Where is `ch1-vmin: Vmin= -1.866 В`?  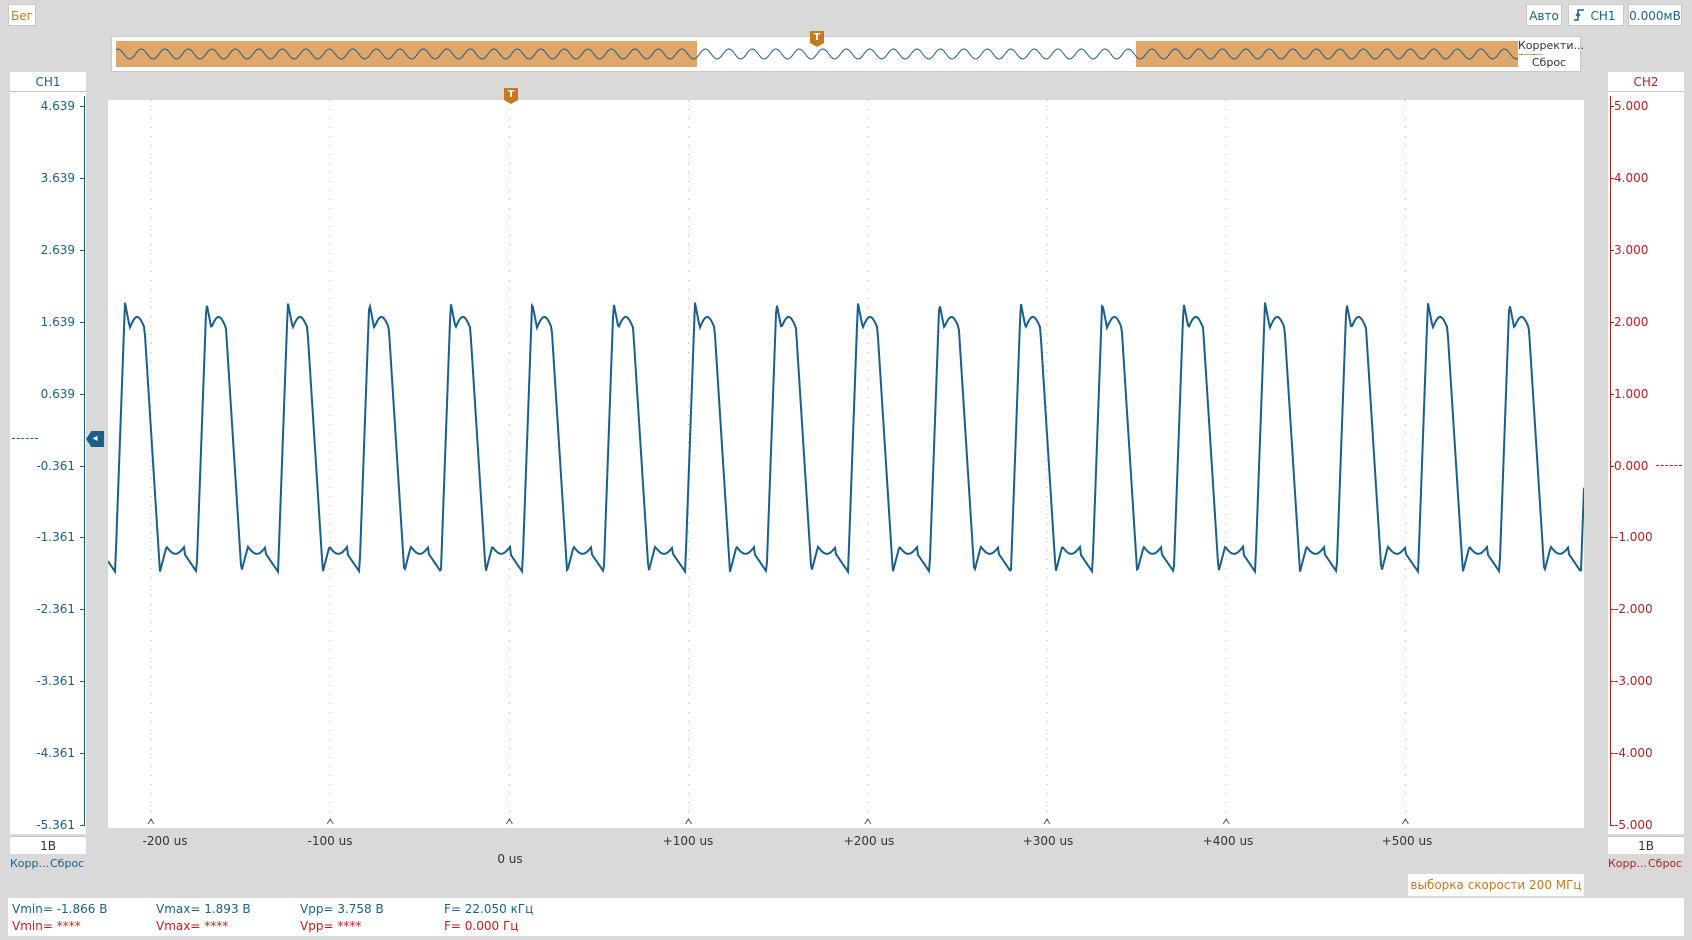 ch1-vmin: Vmin= -1.866 В is located at coordinates (60, 909).